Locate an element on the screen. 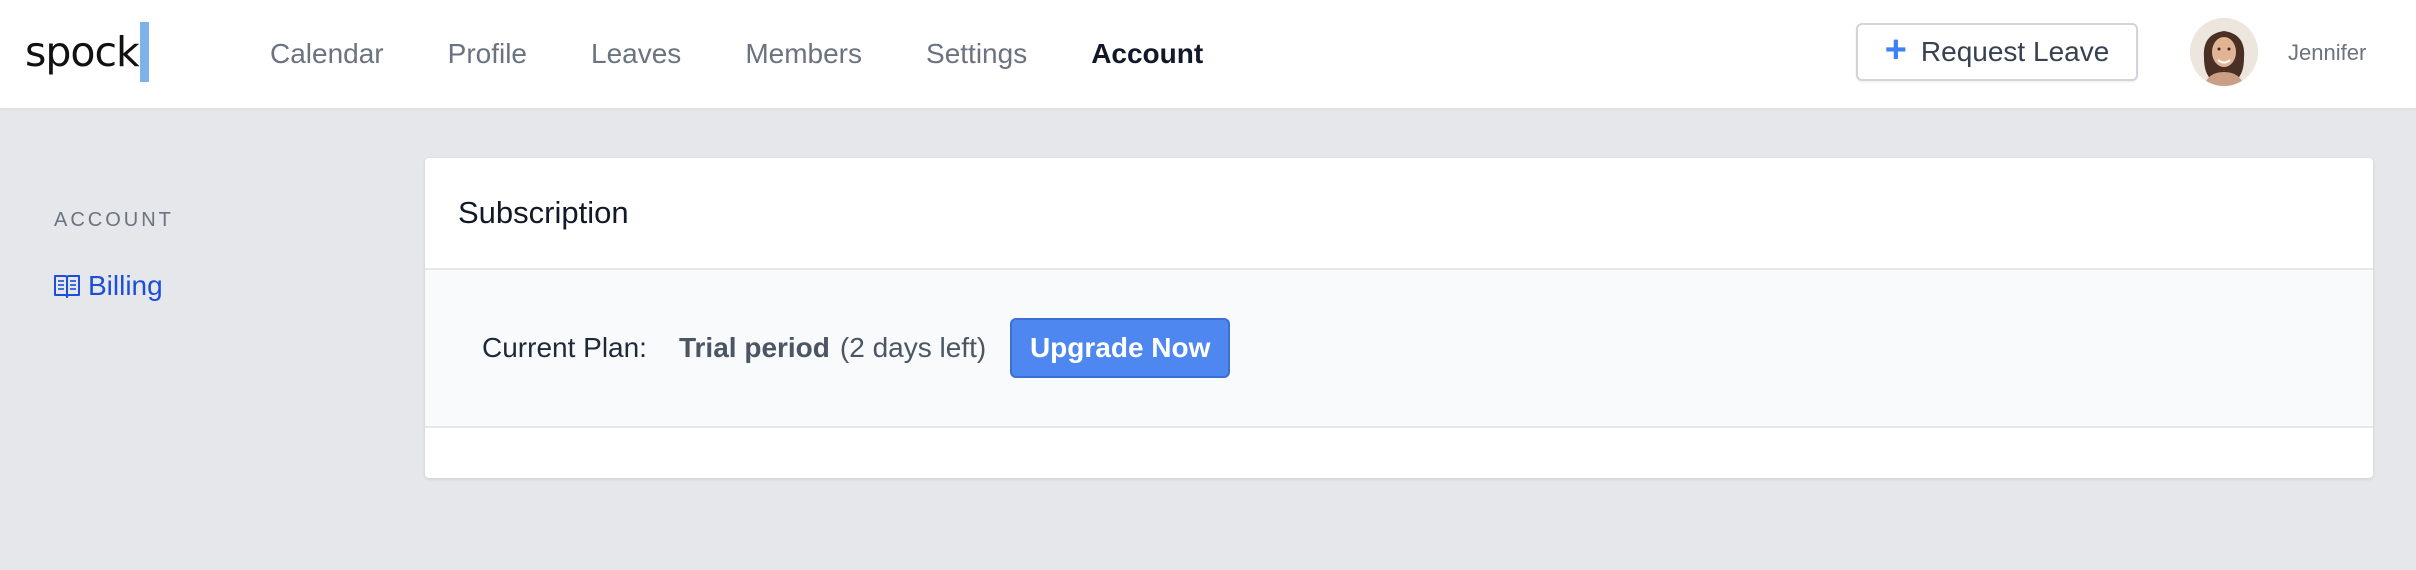 The image size is (2416, 570). avatar-photo-icon is located at coordinates (2224, 52).